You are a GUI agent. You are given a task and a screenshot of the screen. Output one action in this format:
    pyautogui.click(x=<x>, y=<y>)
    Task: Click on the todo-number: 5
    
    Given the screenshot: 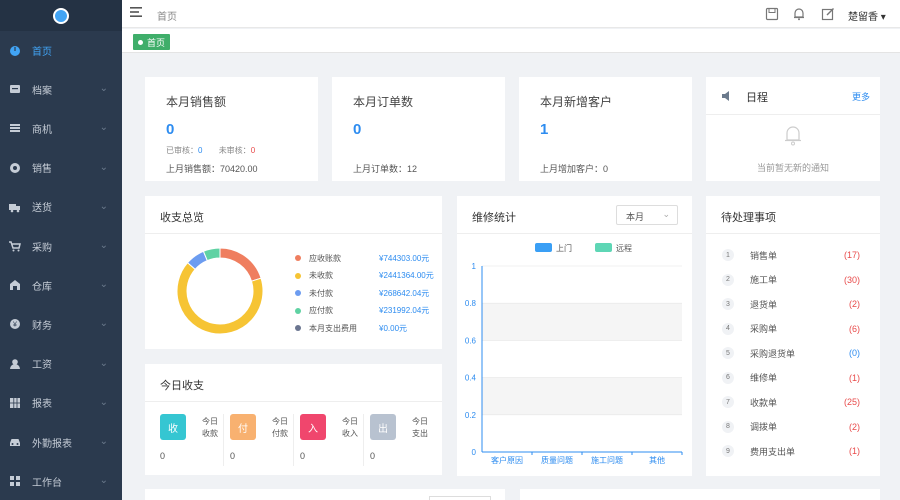 What is the action you would take?
    pyautogui.click(x=728, y=353)
    